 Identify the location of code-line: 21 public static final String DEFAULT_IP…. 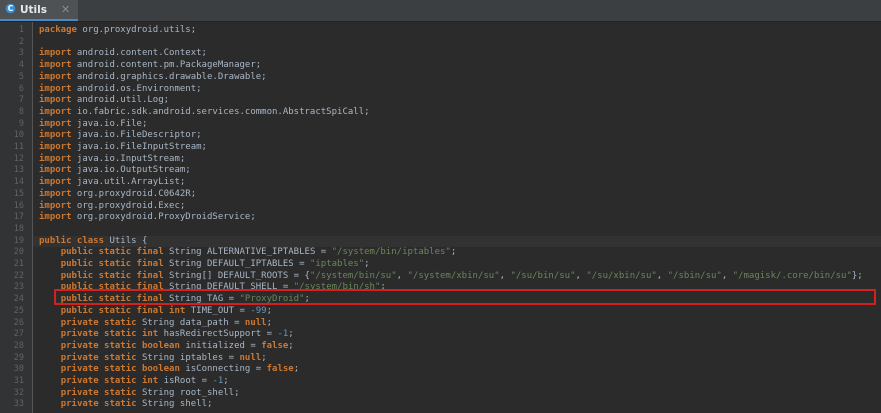
(447, 265).